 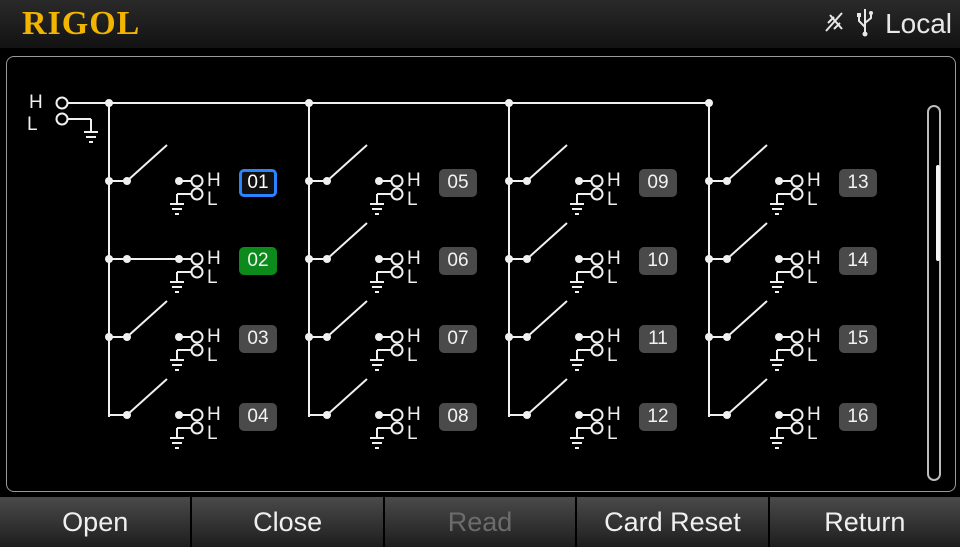 What do you see at coordinates (658, 183) in the screenshot?
I see `channel-09-badge: 09` at bounding box center [658, 183].